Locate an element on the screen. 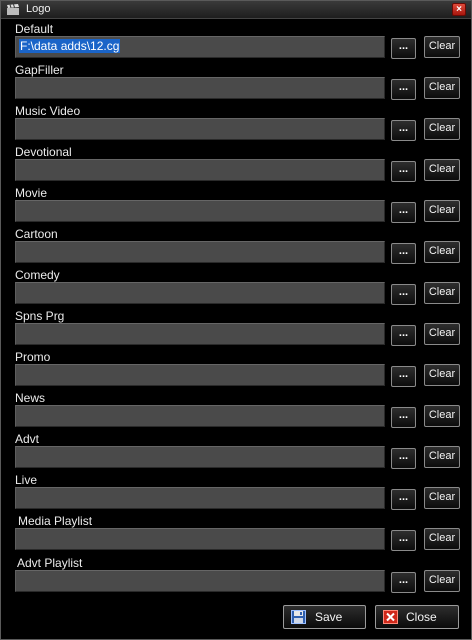 The image size is (472, 640). logo-row-comedy: Comedy... Clear is located at coordinates (236, 287).